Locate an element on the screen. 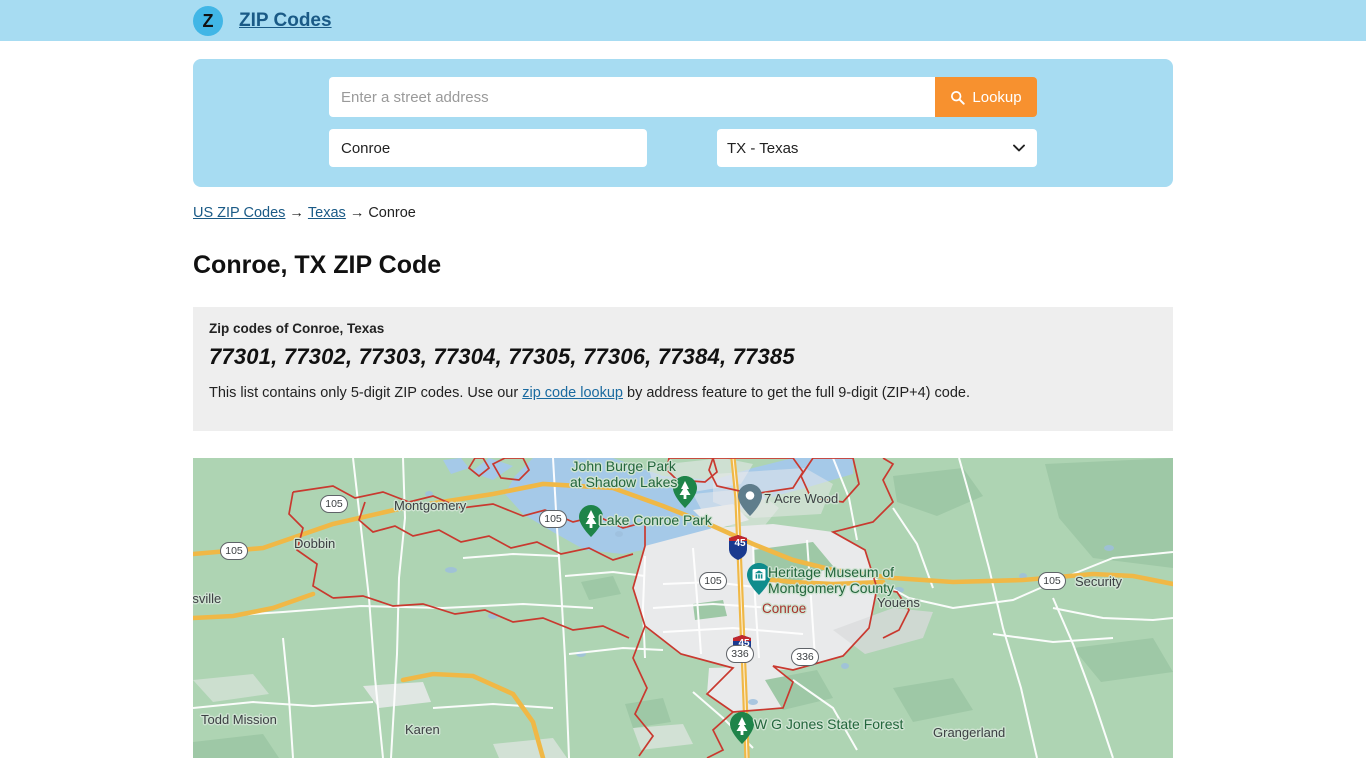  lookup-button: Lookup is located at coordinates (986, 97).